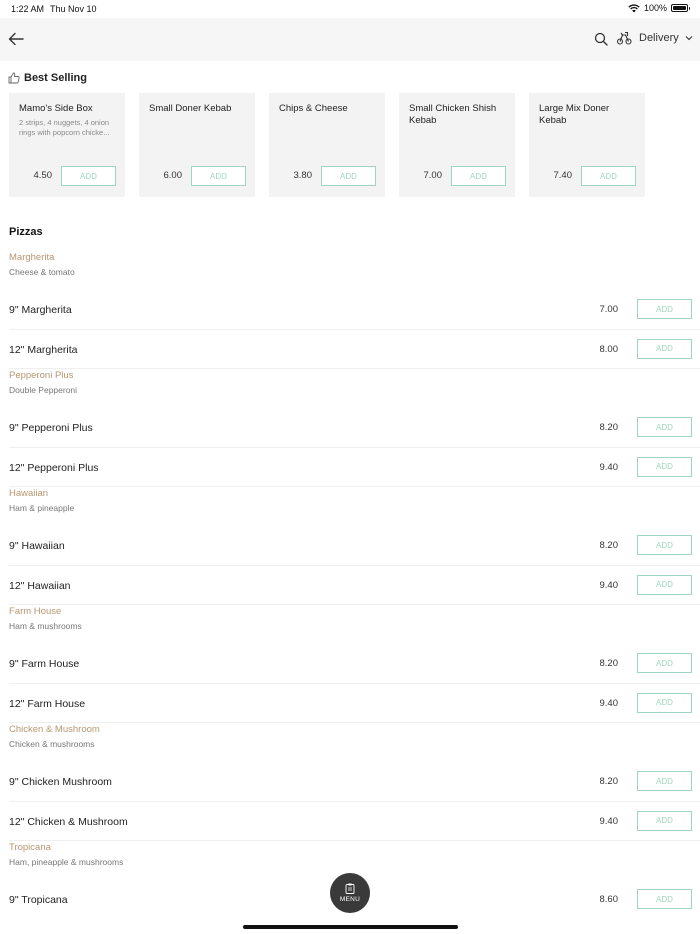  Describe the element at coordinates (66, 862) in the screenshot. I see `menu-group-description: Ham, pineapple & mushrooms` at that location.